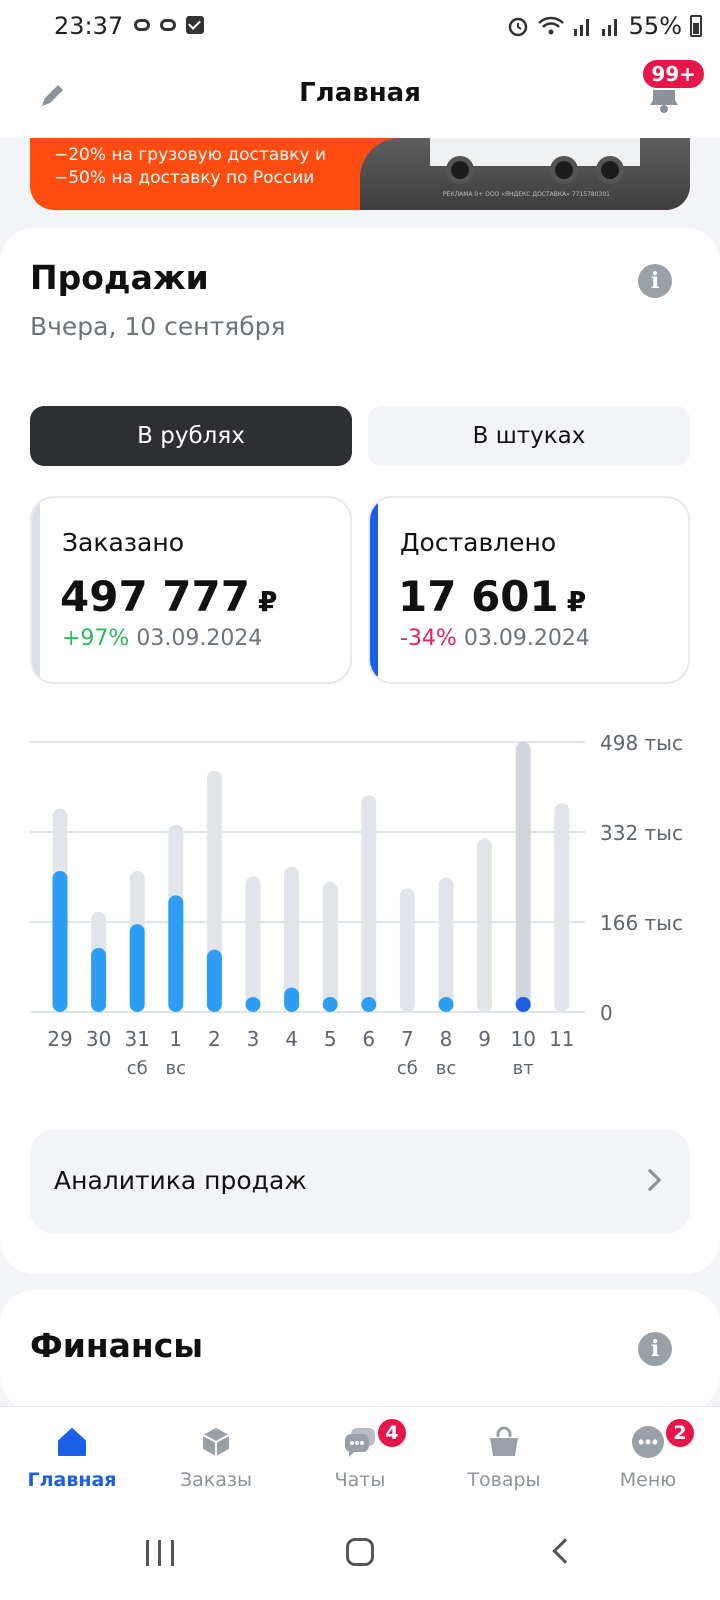 The image size is (720, 1600). I want to click on wifi-icon, so click(550, 25).